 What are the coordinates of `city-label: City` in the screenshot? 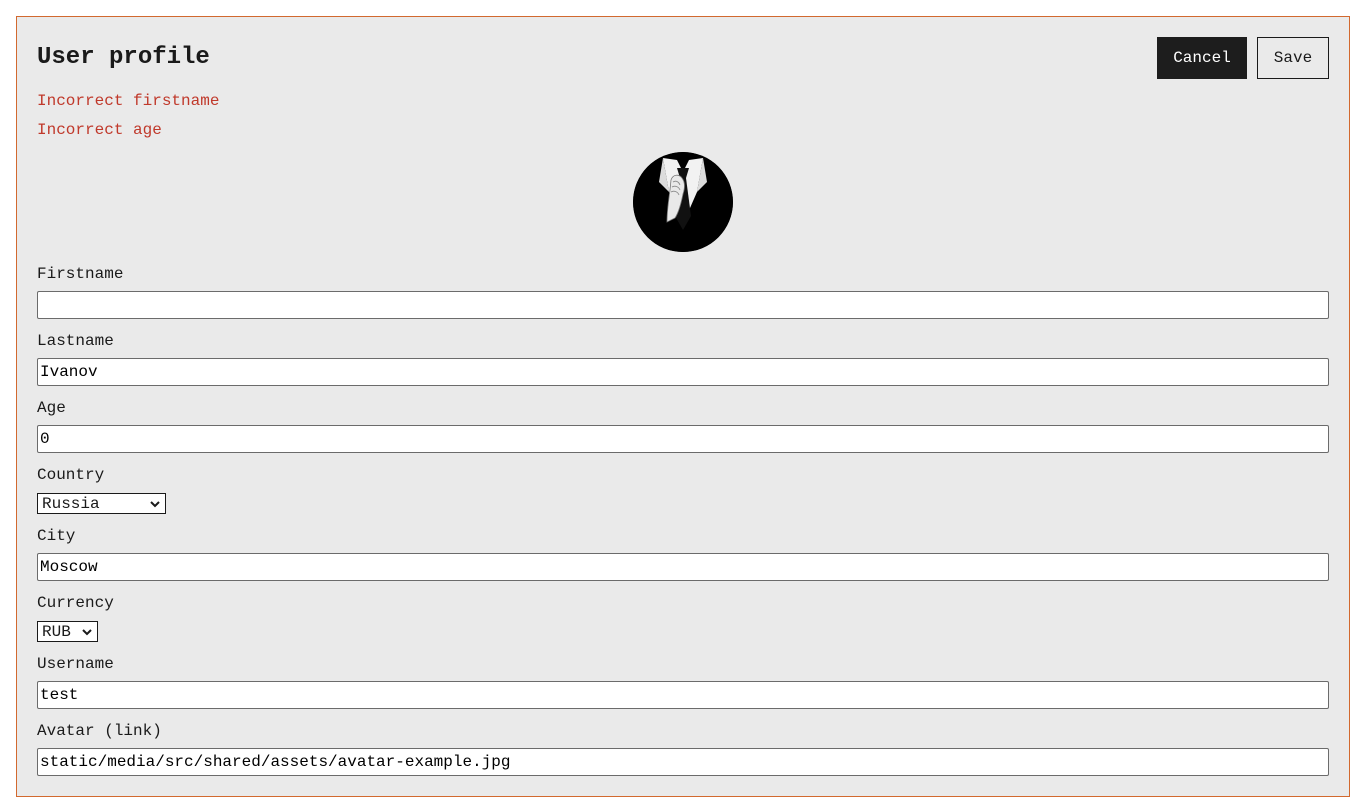 It's located at (56, 536).